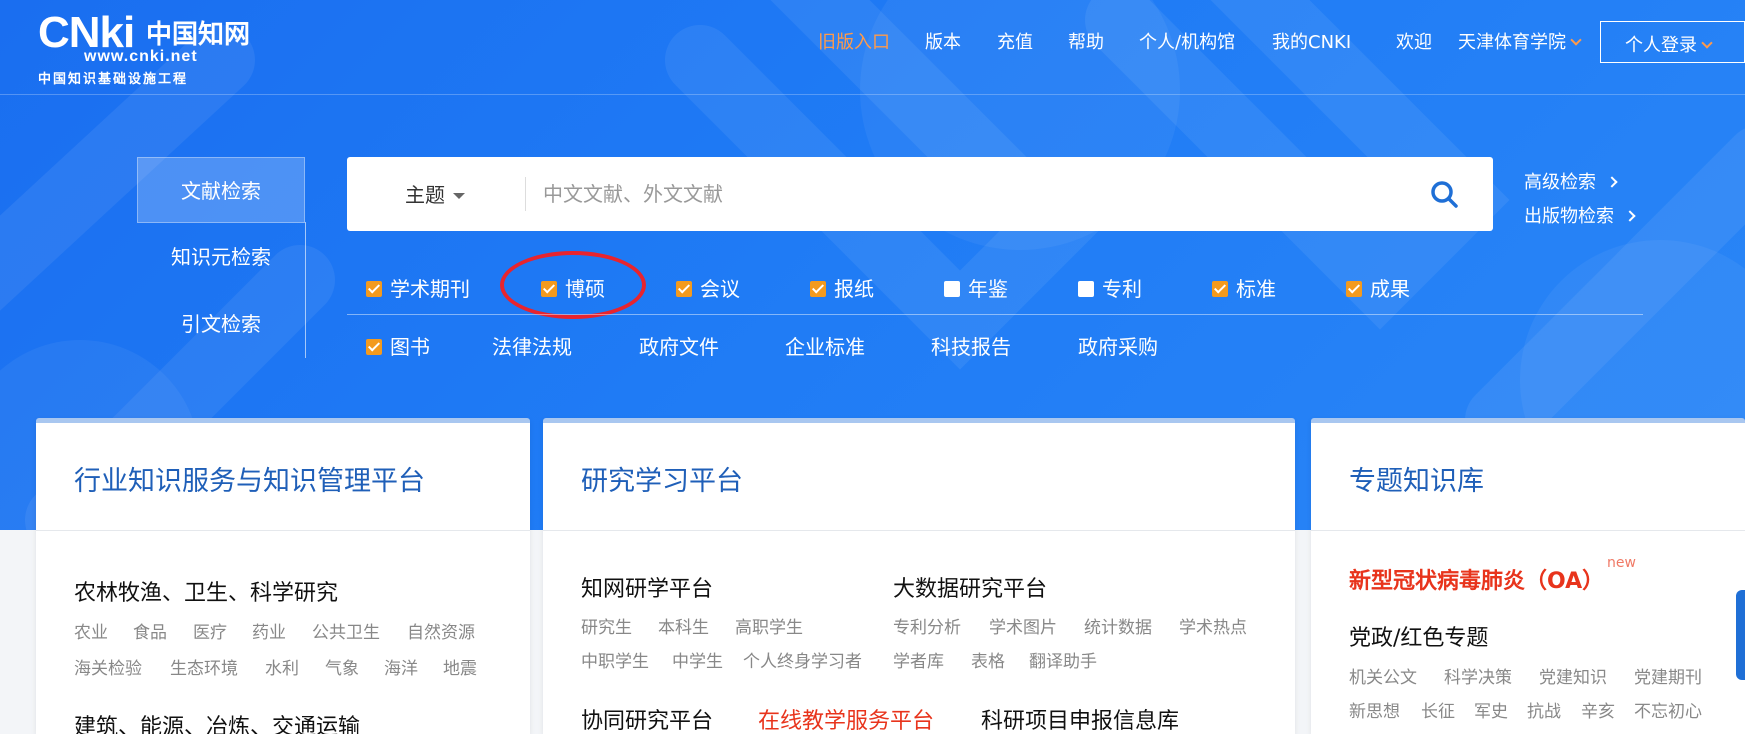 The image size is (1745, 734). Describe the element at coordinates (441, 630) in the screenshot. I see `link-natural-resources: 自然资源` at that location.